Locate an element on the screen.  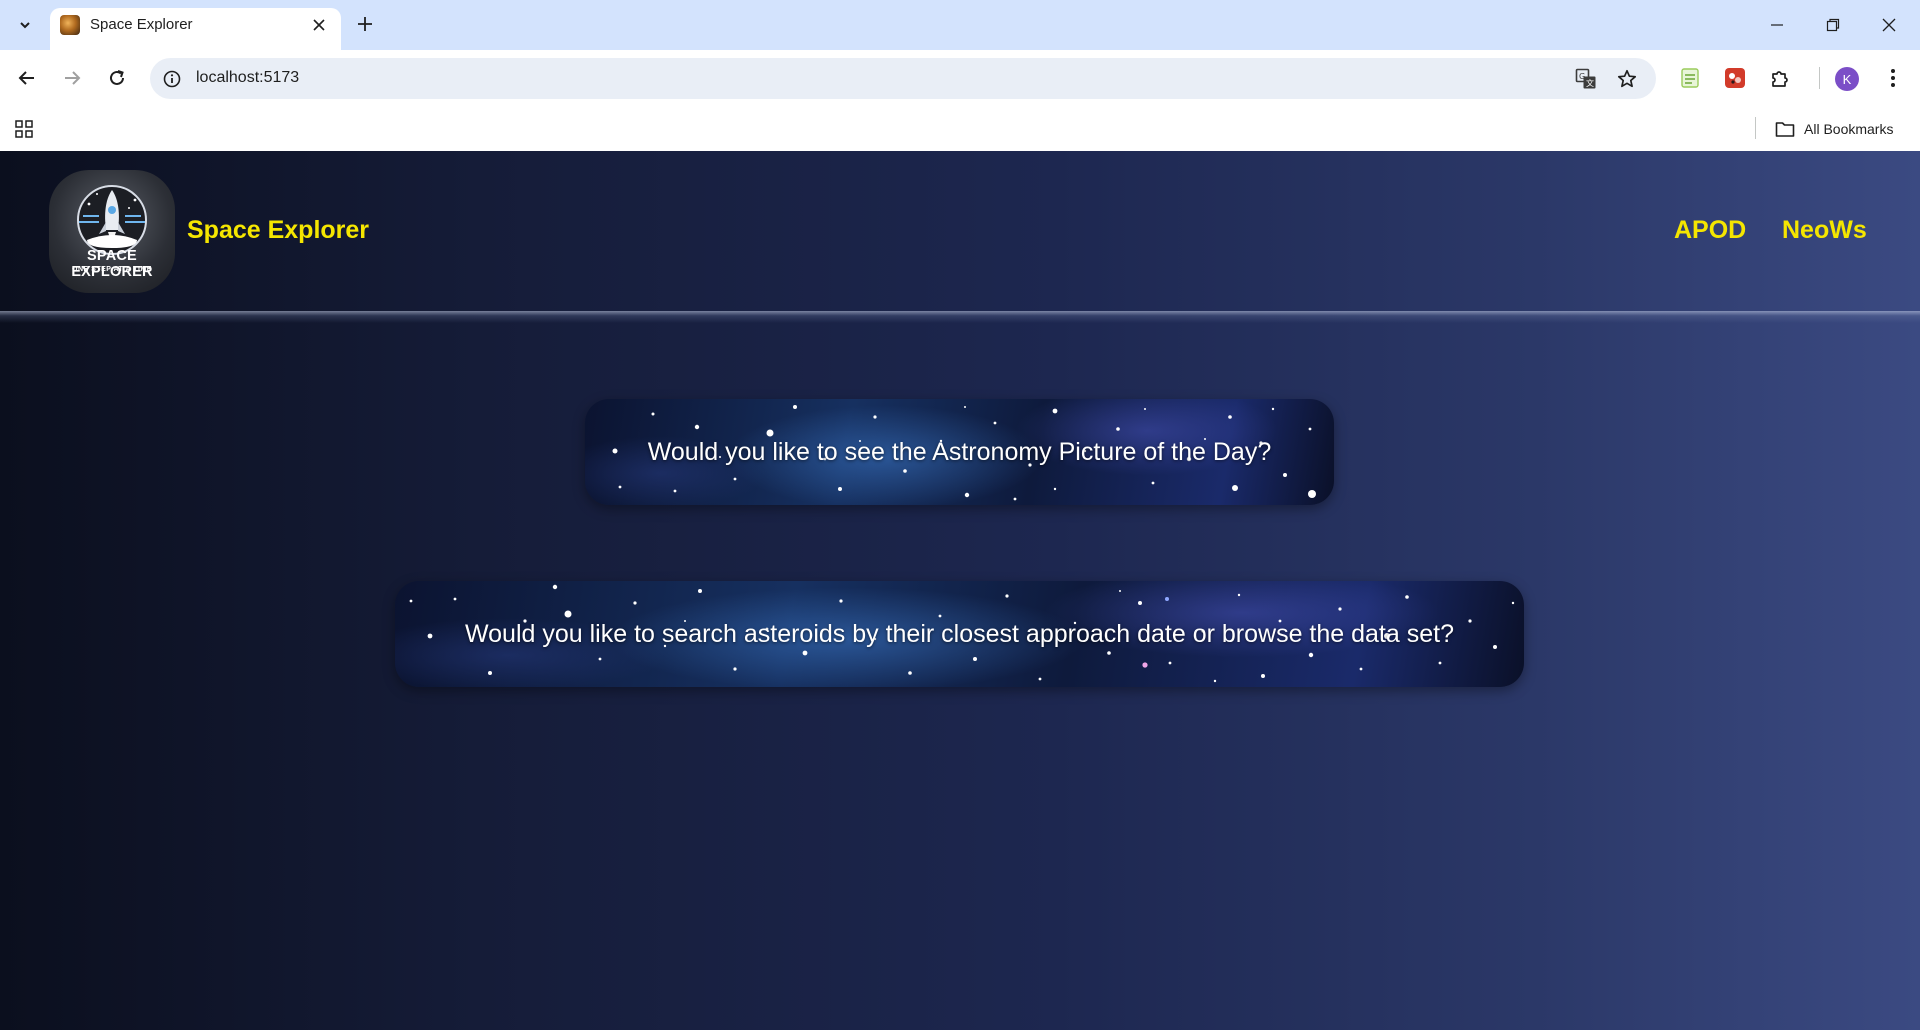
logo-tagline: ONE STEP AT A TIME is located at coordinates (112, 269).